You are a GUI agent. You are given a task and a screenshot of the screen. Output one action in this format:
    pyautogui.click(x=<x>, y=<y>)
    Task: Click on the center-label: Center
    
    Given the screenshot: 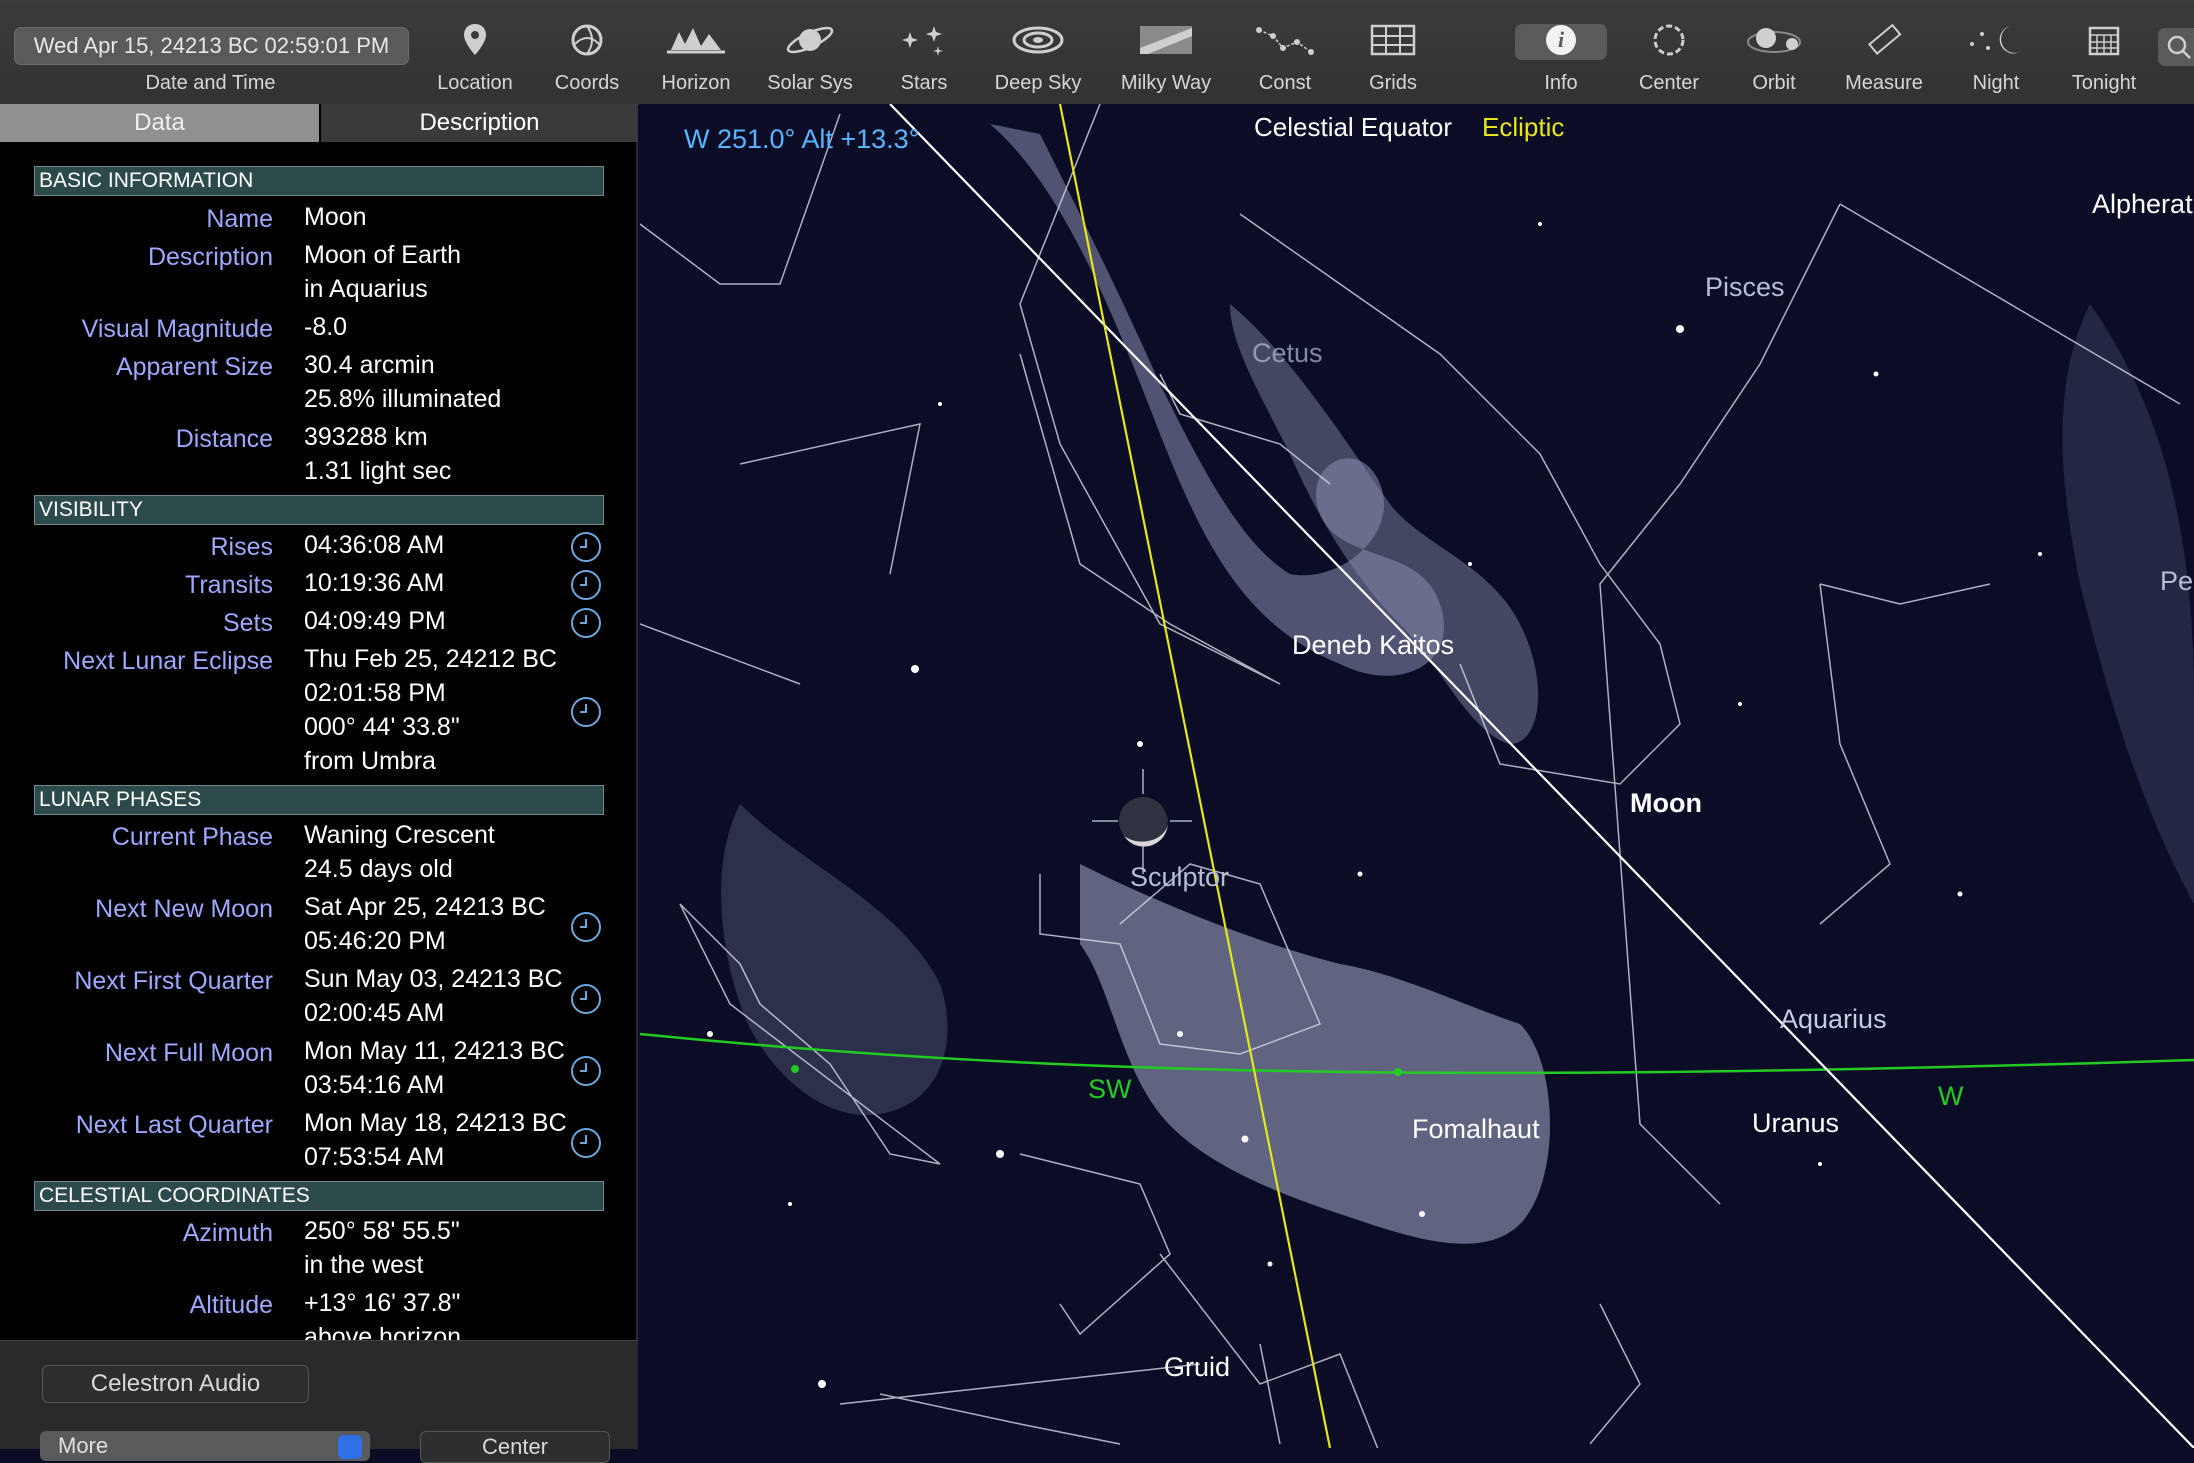 What is the action you would take?
    pyautogui.click(x=1669, y=83)
    